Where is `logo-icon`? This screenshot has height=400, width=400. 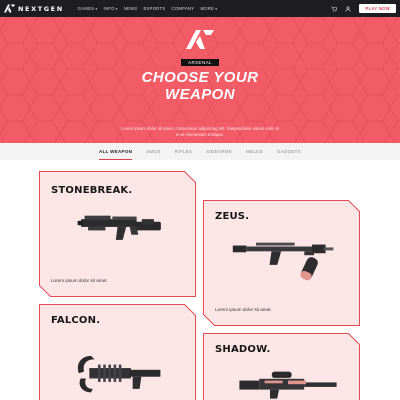
logo-icon is located at coordinates (9, 8).